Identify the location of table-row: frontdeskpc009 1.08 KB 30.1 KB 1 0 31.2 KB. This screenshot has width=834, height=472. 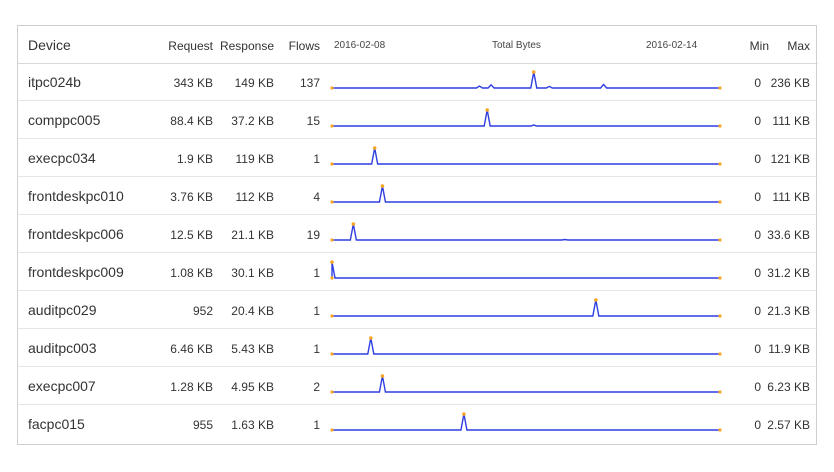
(418, 272).